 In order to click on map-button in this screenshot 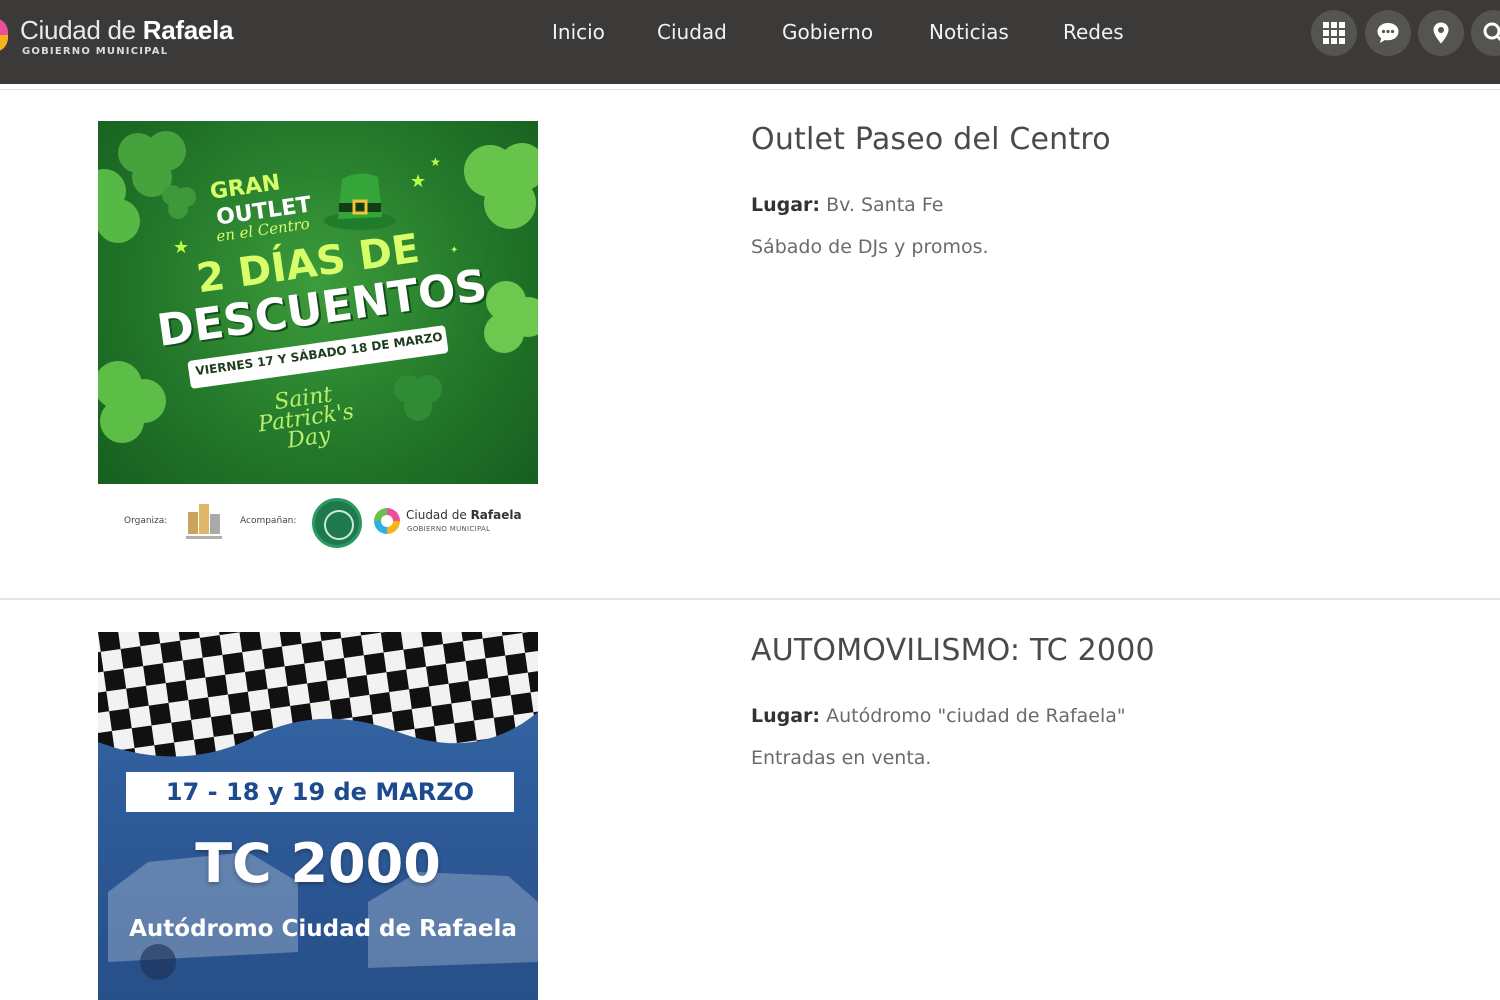, I will do `click(1441, 33)`.